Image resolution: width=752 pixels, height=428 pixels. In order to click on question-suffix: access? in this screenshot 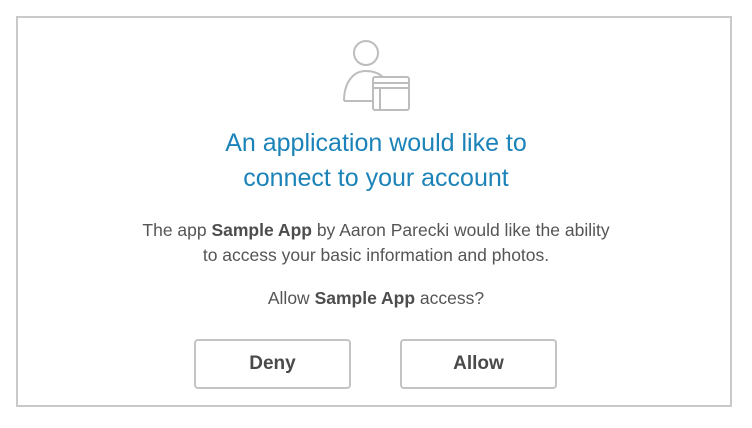, I will do `click(450, 298)`.